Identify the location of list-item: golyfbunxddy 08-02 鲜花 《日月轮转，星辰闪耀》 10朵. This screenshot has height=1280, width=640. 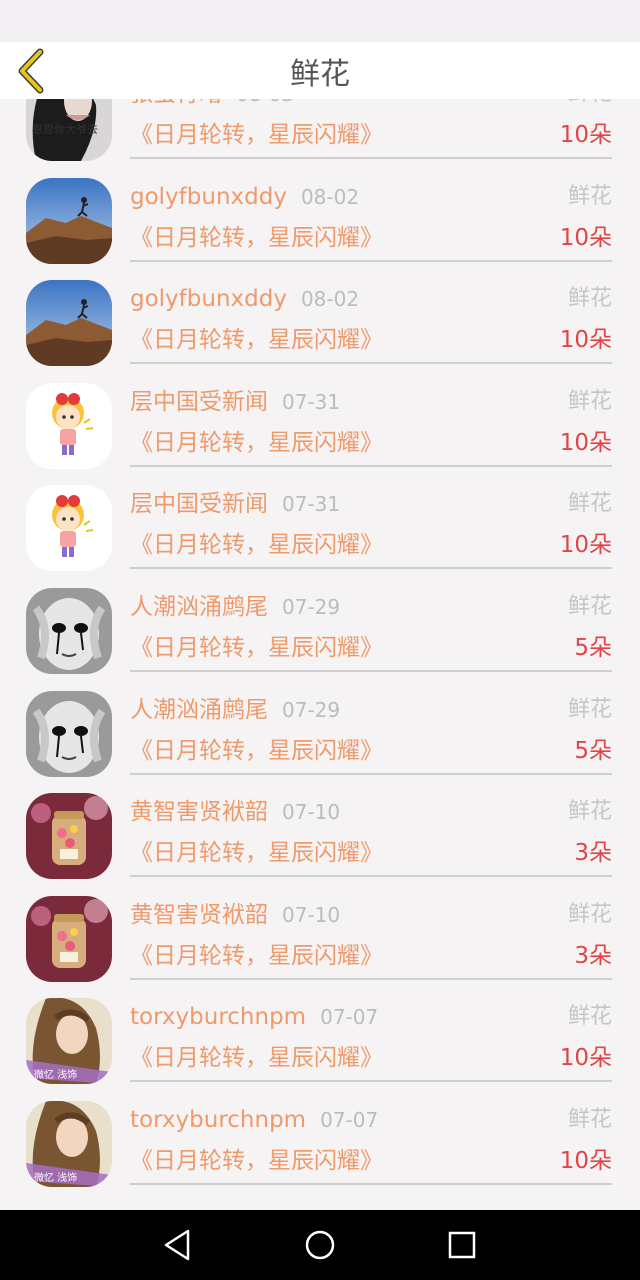
(320, 217).